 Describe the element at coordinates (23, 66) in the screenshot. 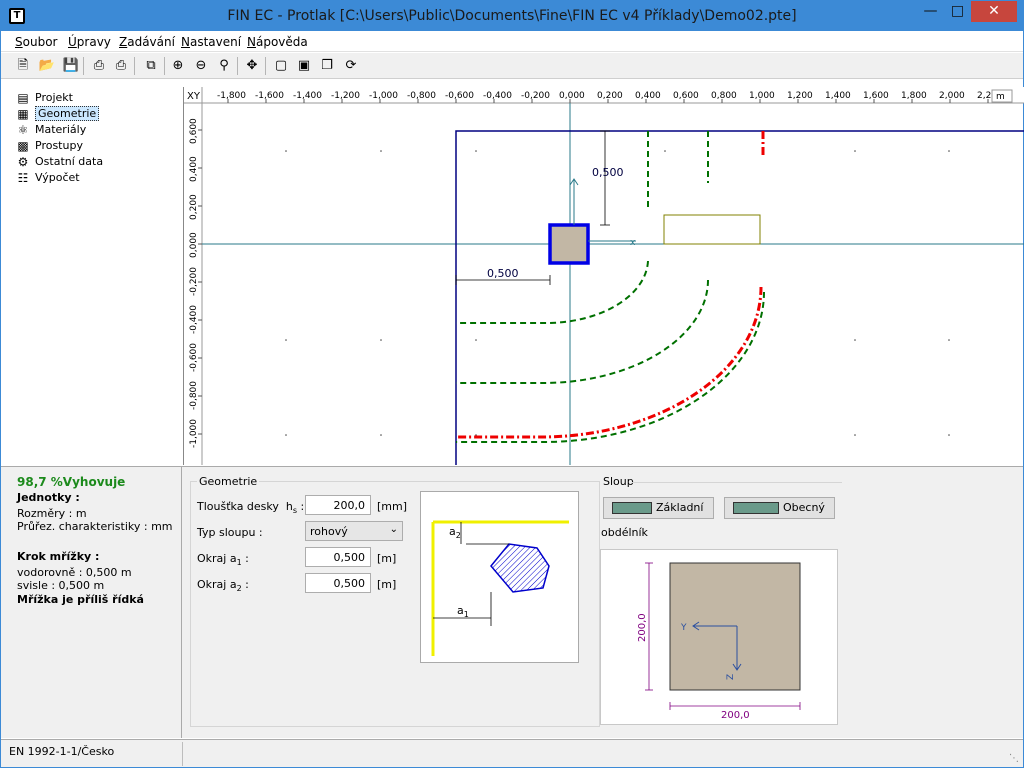

I see `new-file-icon: 🗎` at that location.